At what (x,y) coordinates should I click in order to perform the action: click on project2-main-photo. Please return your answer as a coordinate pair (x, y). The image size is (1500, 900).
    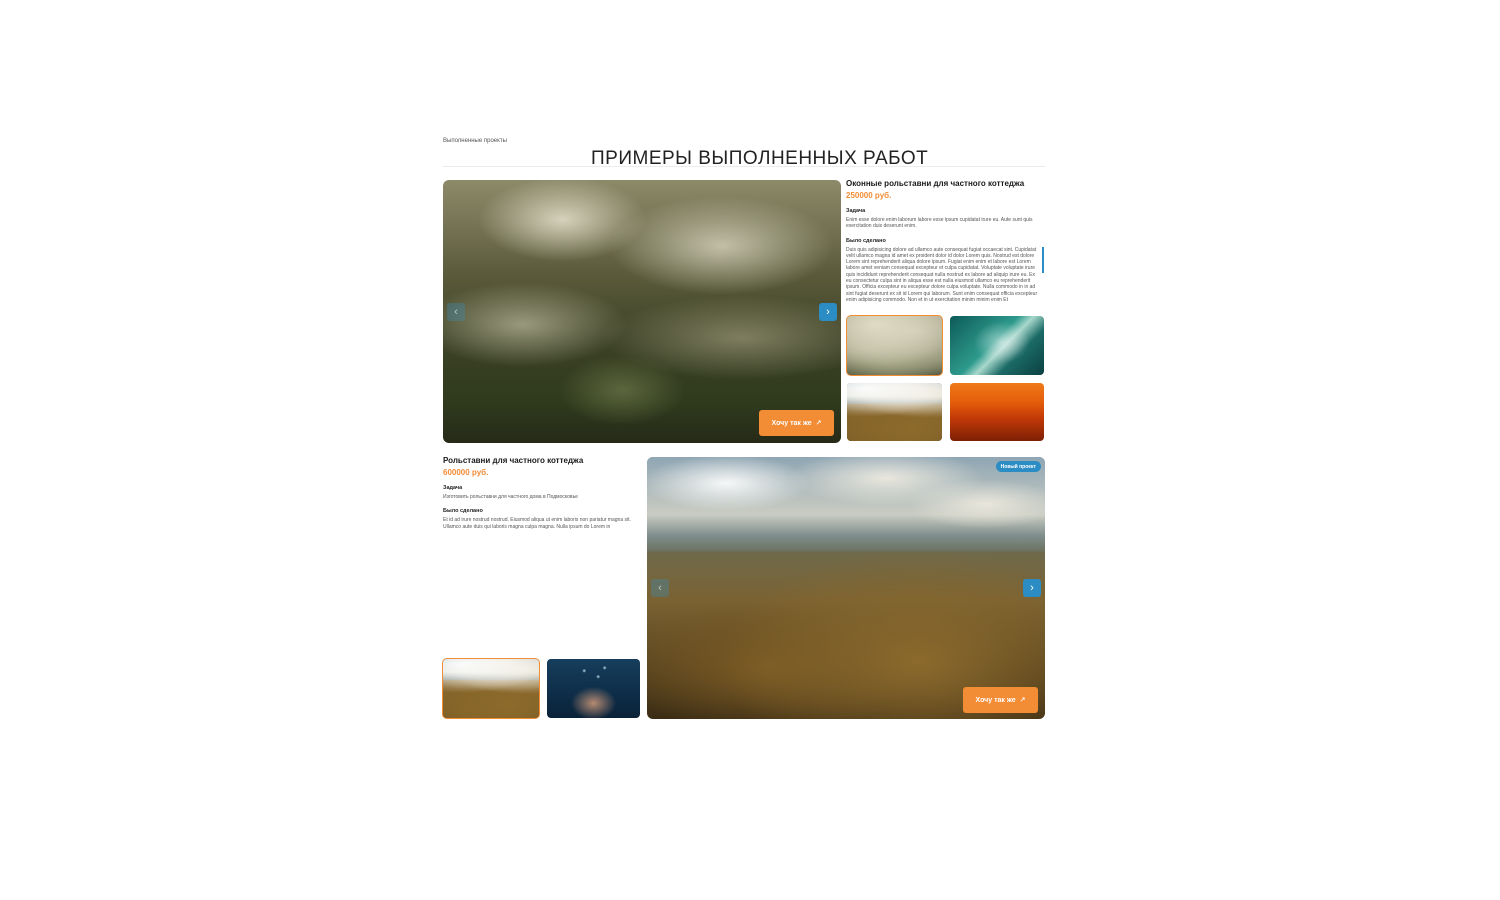
    Looking at the image, I should click on (846, 588).